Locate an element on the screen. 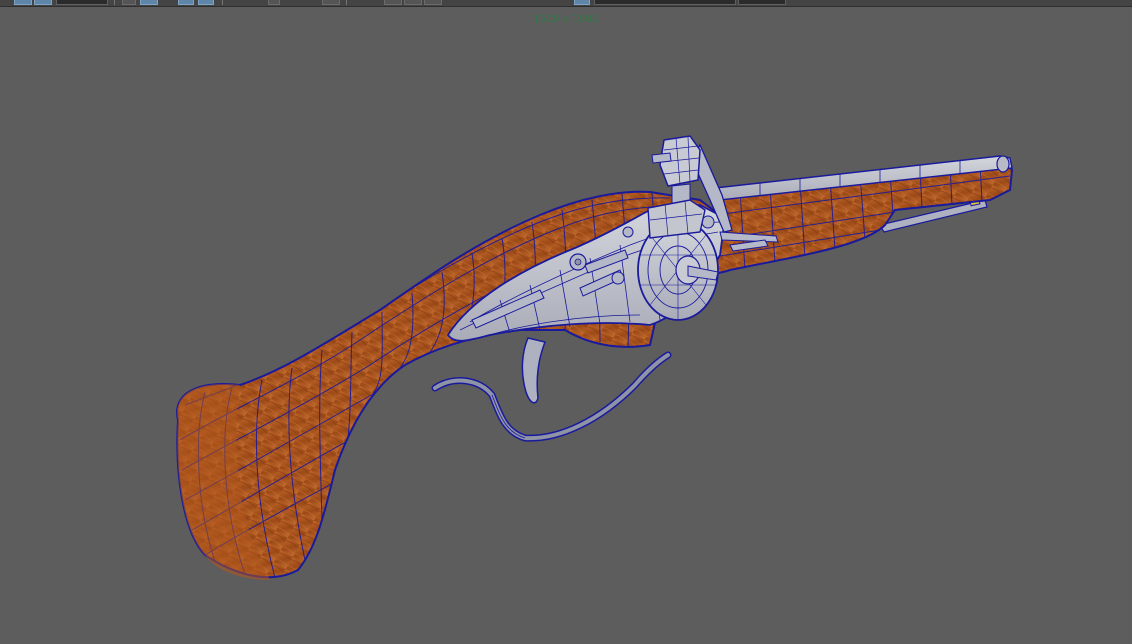  exposure-field is located at coordinates (665, 2).